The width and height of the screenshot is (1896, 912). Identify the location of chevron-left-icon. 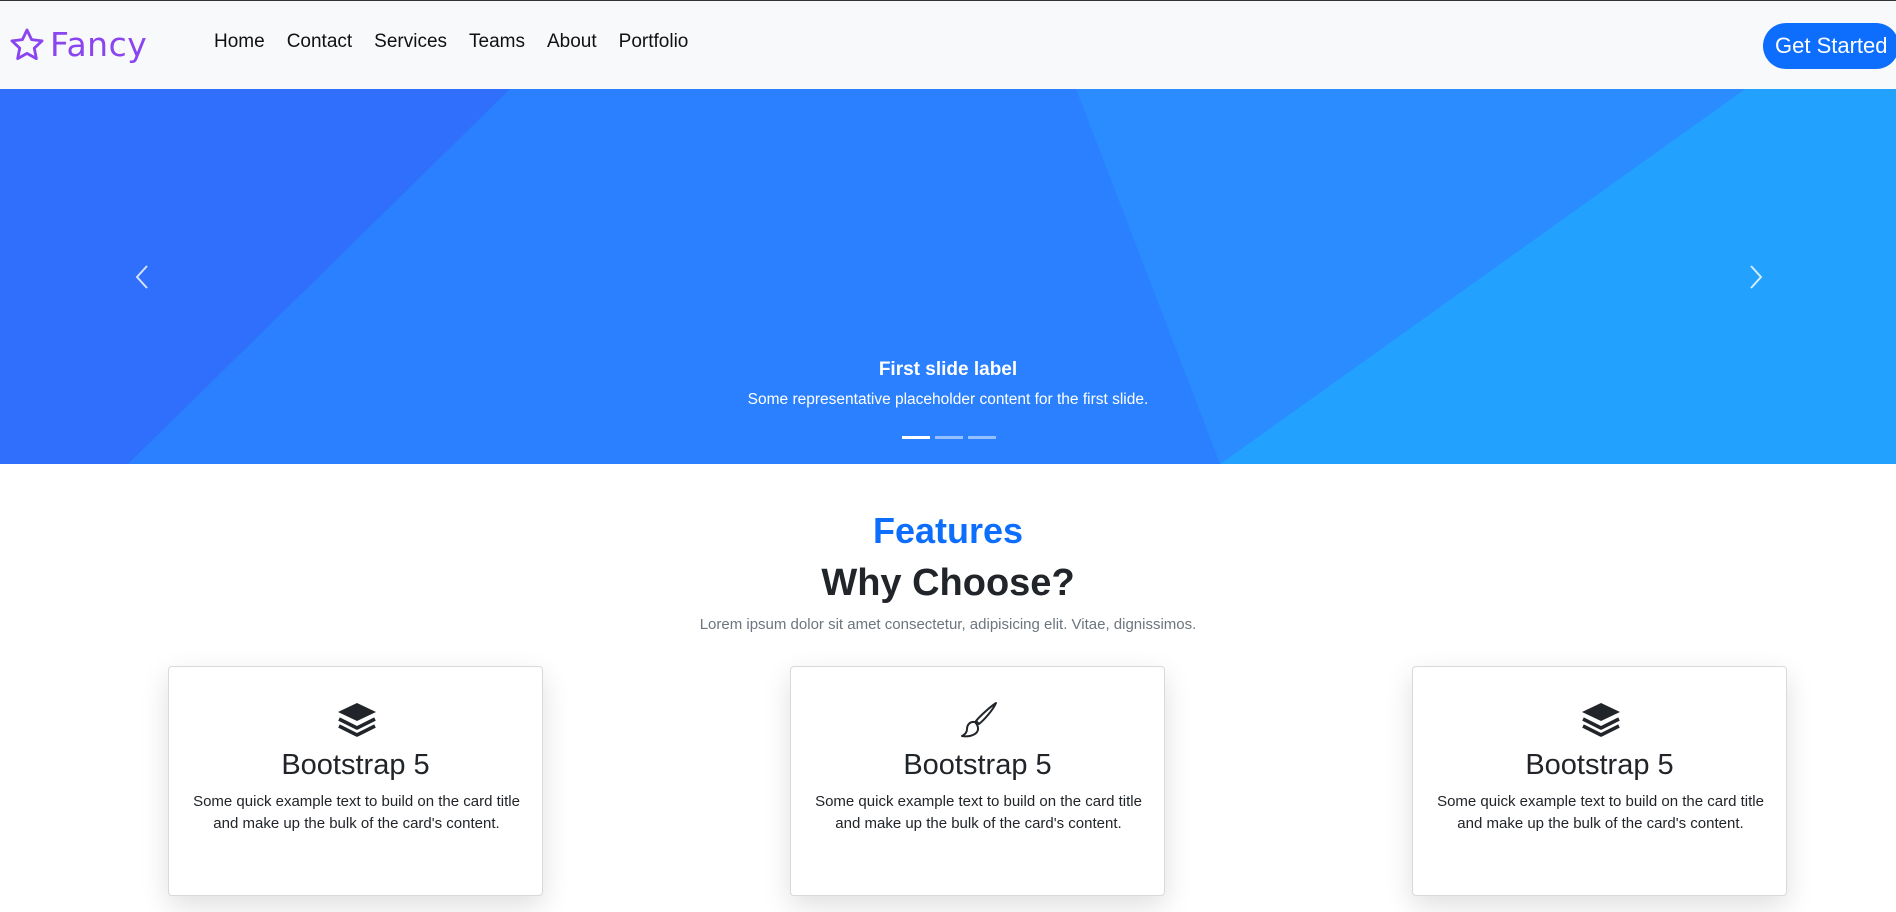
(141, 277).